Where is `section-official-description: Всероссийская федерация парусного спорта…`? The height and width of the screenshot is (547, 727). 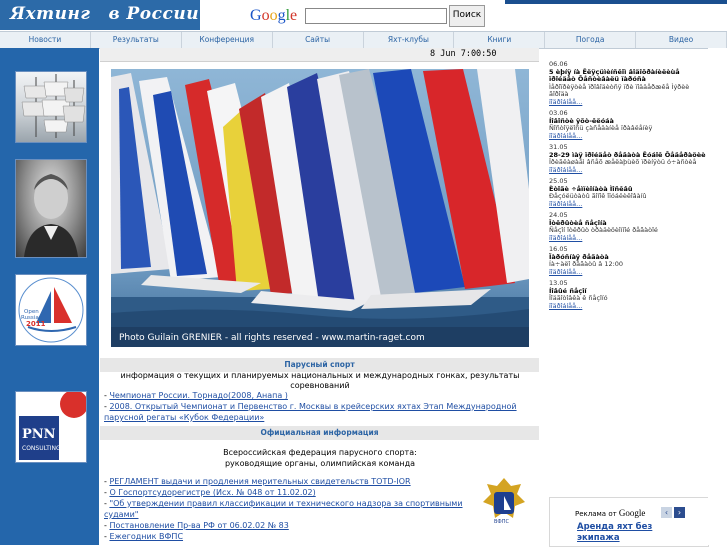 section-official-description: Всероссийская федерация парусного спорта… is located at coordinates (320, 458).